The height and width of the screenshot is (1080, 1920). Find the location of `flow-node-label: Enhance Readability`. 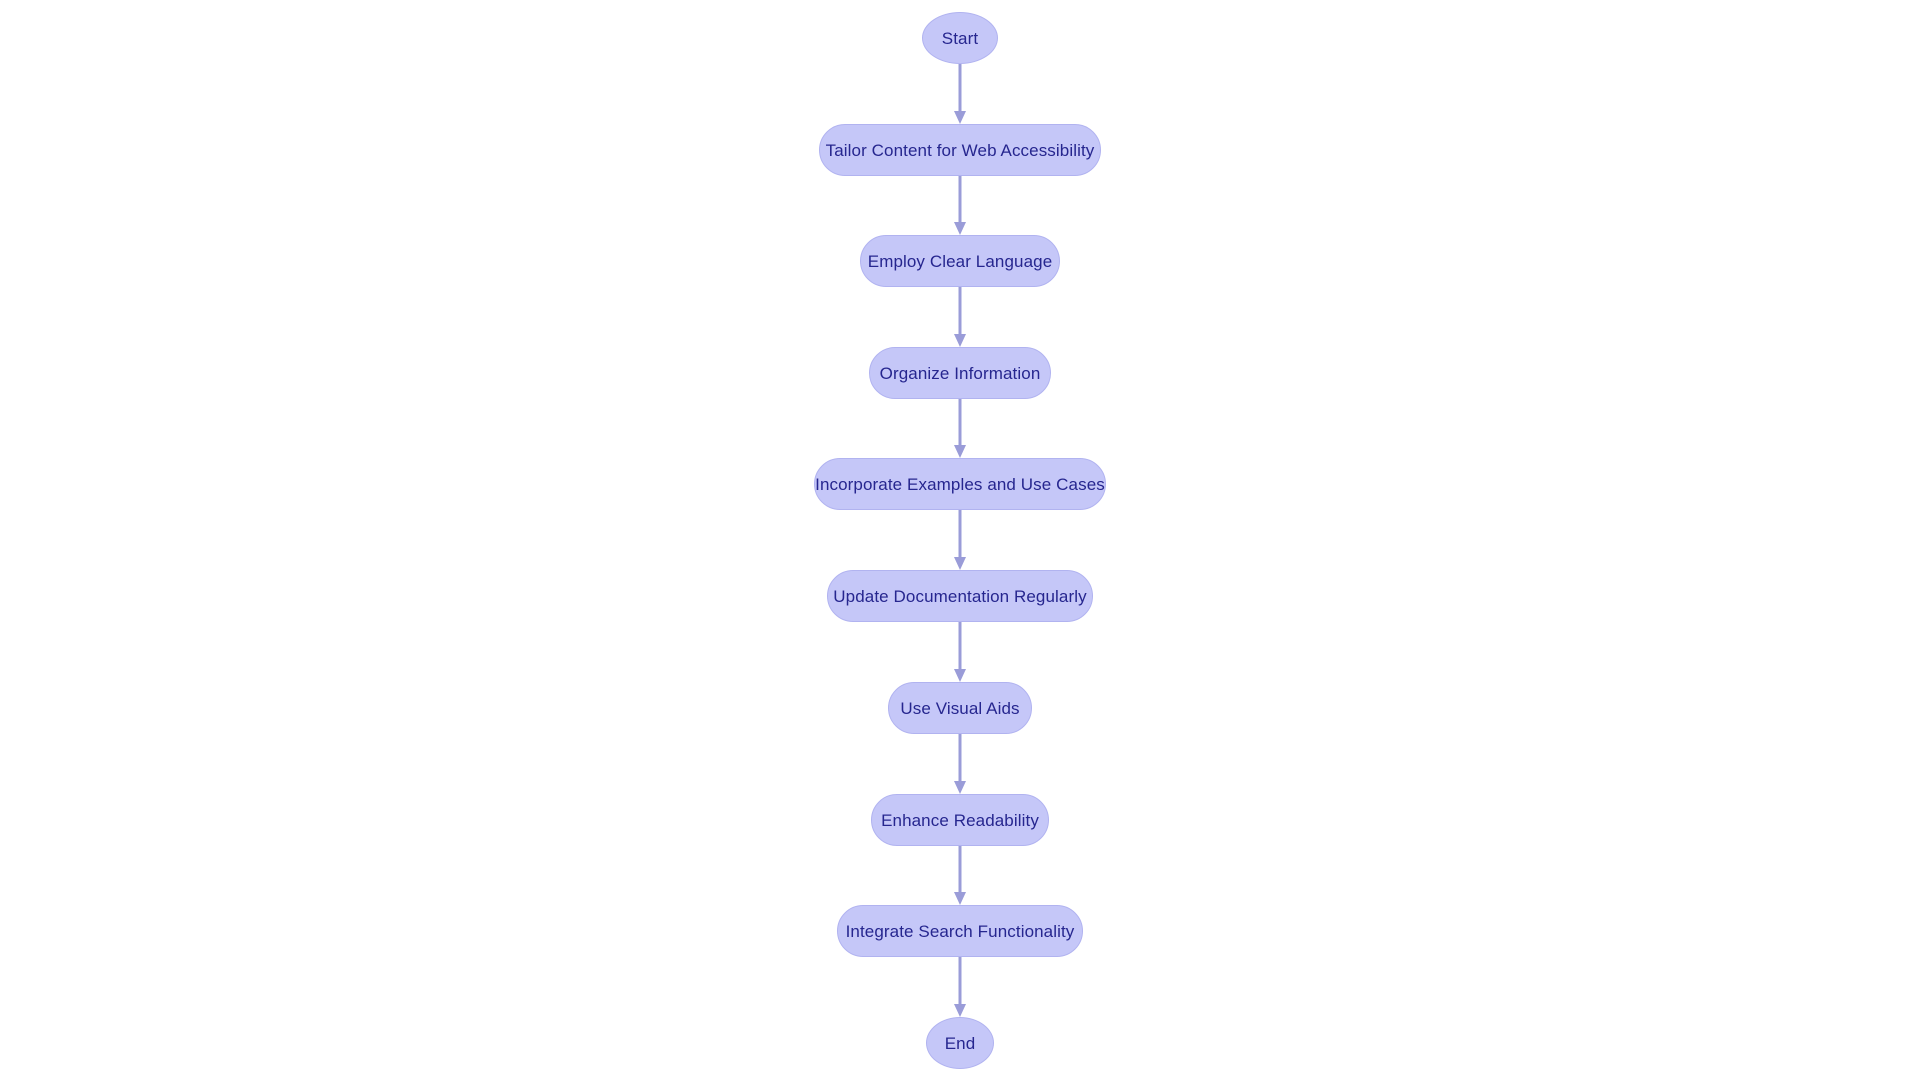

flow-node-label: Enhance Readability is located at coordinates (960, 820).